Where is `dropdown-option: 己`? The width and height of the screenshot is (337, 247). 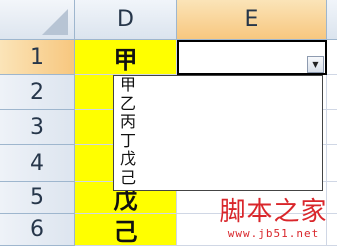 dropdown-option: 己 is located at coordinates (221, 178).